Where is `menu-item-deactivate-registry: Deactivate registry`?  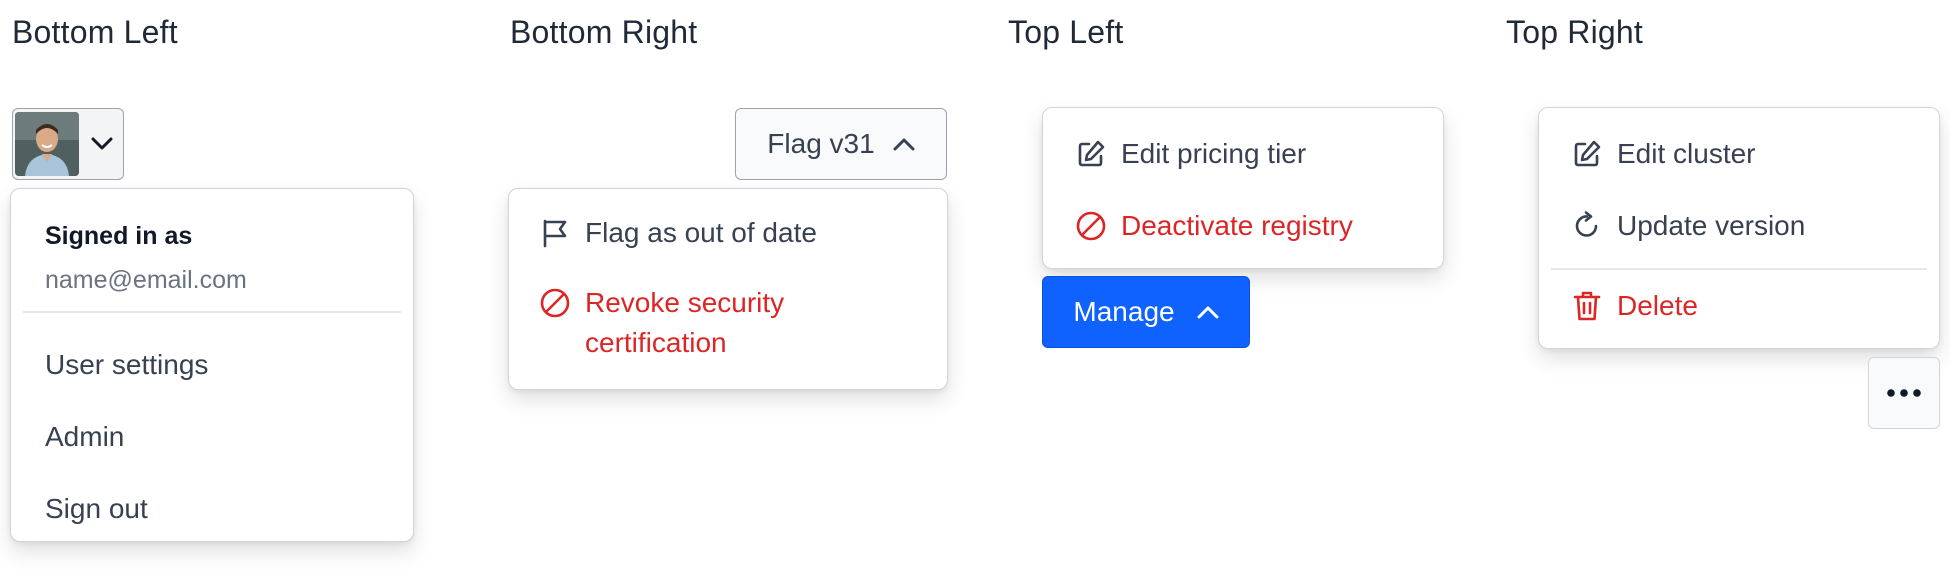 menu-item-deactivate-registry: Deactivate registry is located at coordinates (1249, 226).